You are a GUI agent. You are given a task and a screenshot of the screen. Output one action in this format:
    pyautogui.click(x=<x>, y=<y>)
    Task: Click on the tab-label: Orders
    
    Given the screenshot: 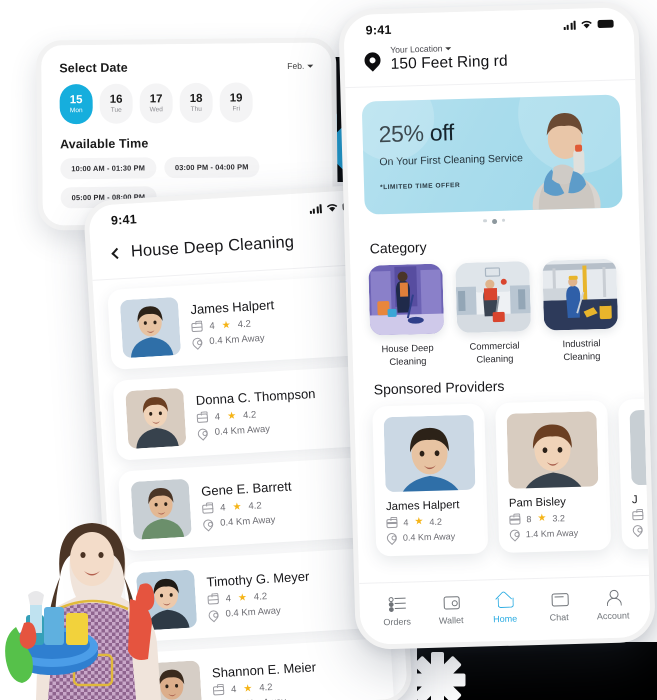 What is the action you would take?
    pyautogui.click(x=397, y=621)
    